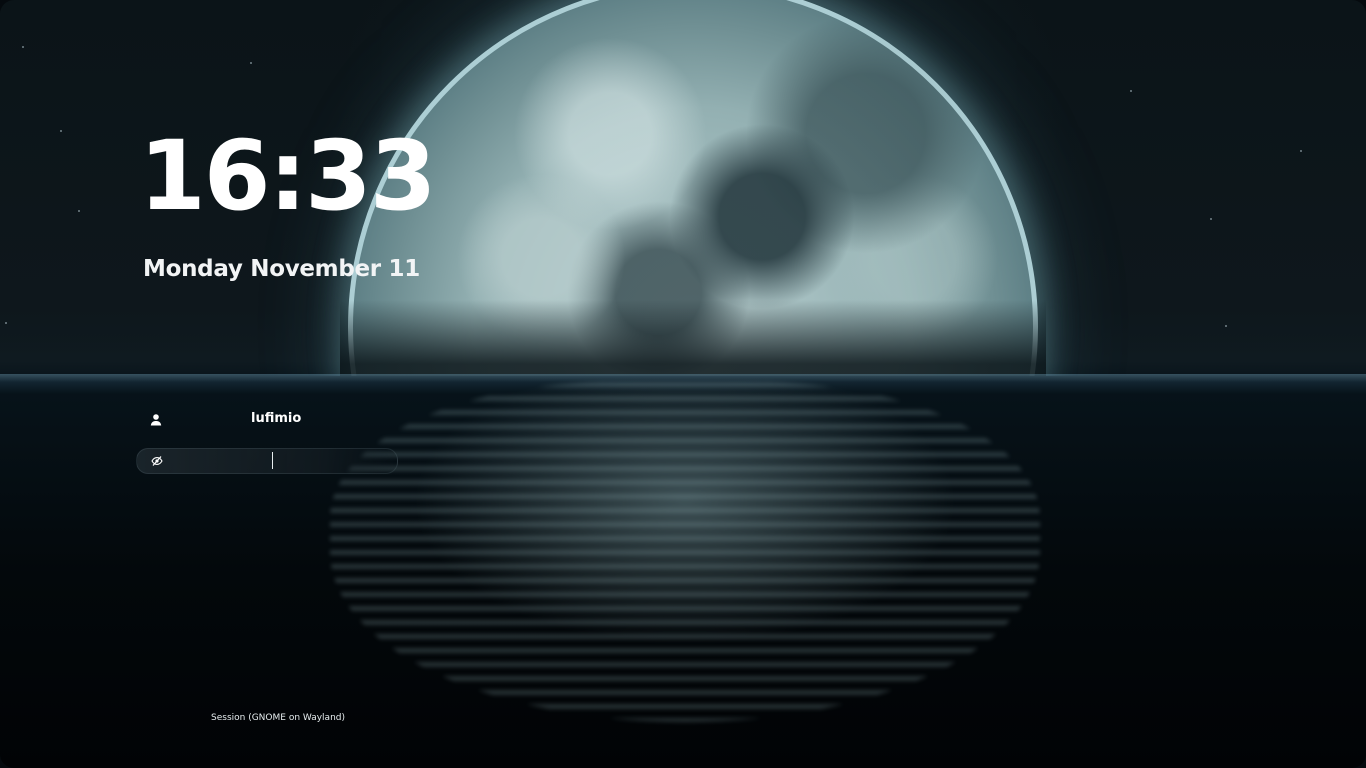  I want to click on text-caret, so click(272, 460).